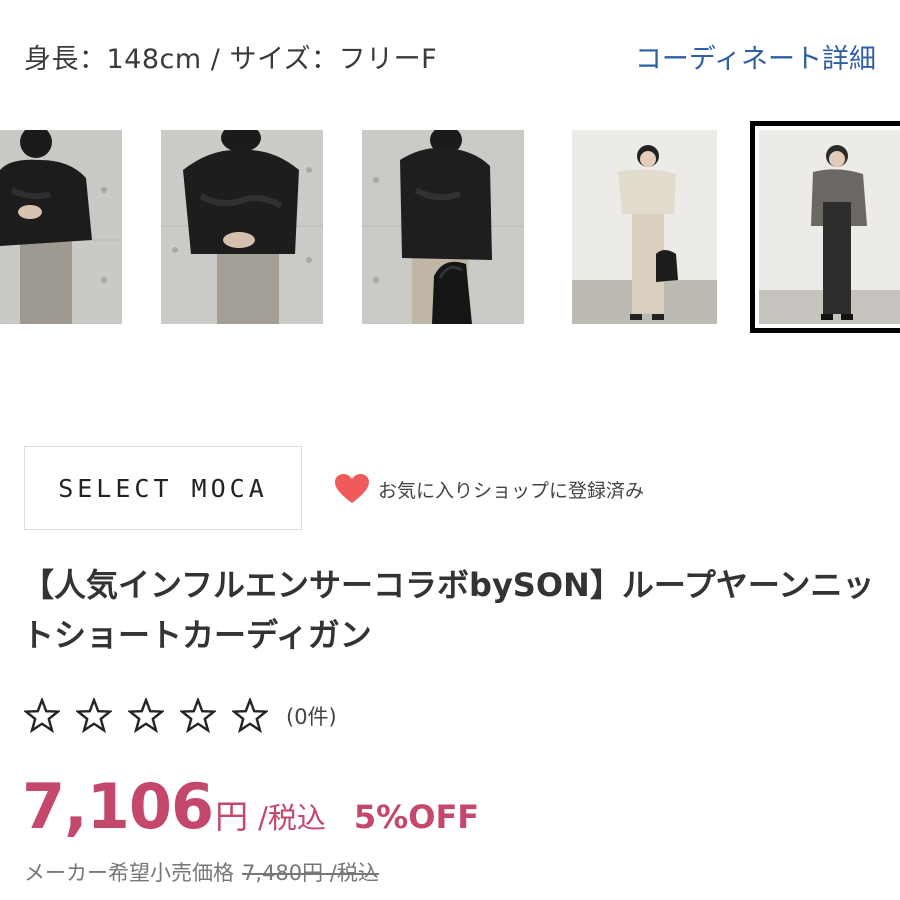 This screenshot has width=900, height=900. What do you see at coordinates (755, 56) in the screenshot?
I see `coordinate-detail-link: コーディネート詳細` at bounding box center [755, 56].